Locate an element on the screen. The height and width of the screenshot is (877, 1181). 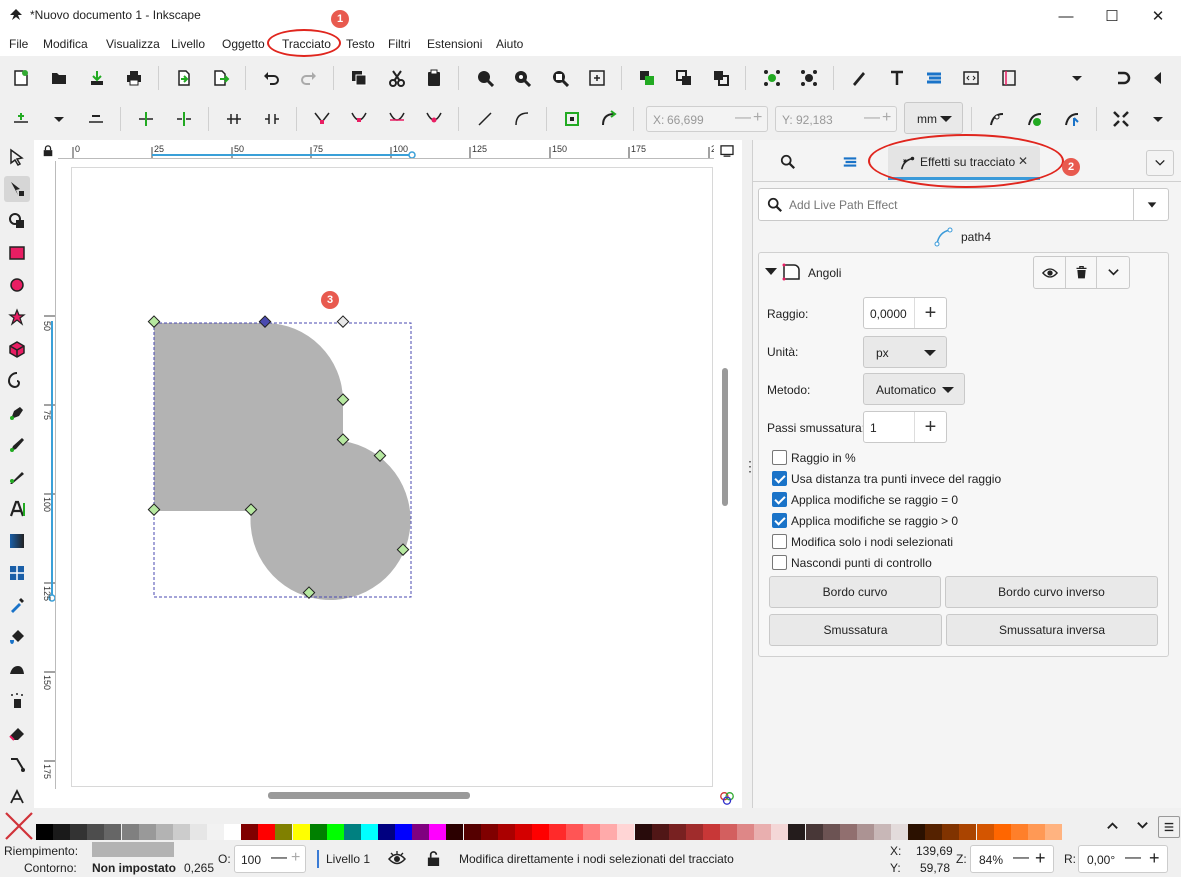
no-paint-icon is located at coordinates (19, 826).